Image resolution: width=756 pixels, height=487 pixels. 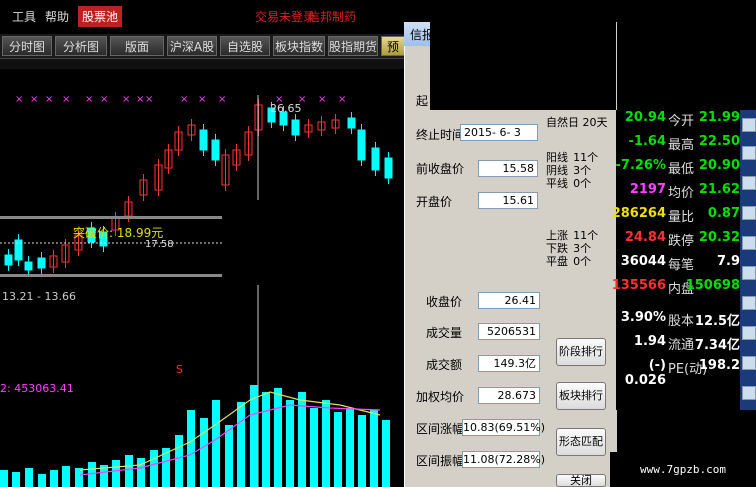 What do you see at coordinates (299, 46) in the screenshot?
I see `tab-sector-index: 板块指数` at bounding box center [299, 46].